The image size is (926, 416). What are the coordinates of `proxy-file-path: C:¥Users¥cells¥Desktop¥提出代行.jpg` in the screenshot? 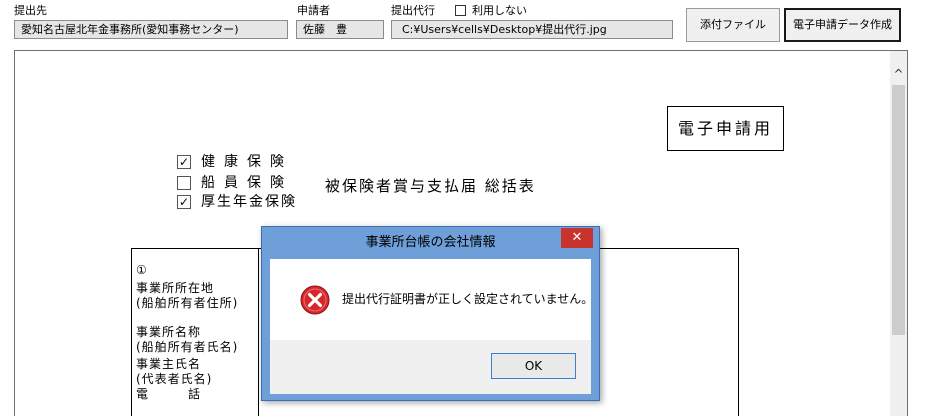 It's located at (532, 29).